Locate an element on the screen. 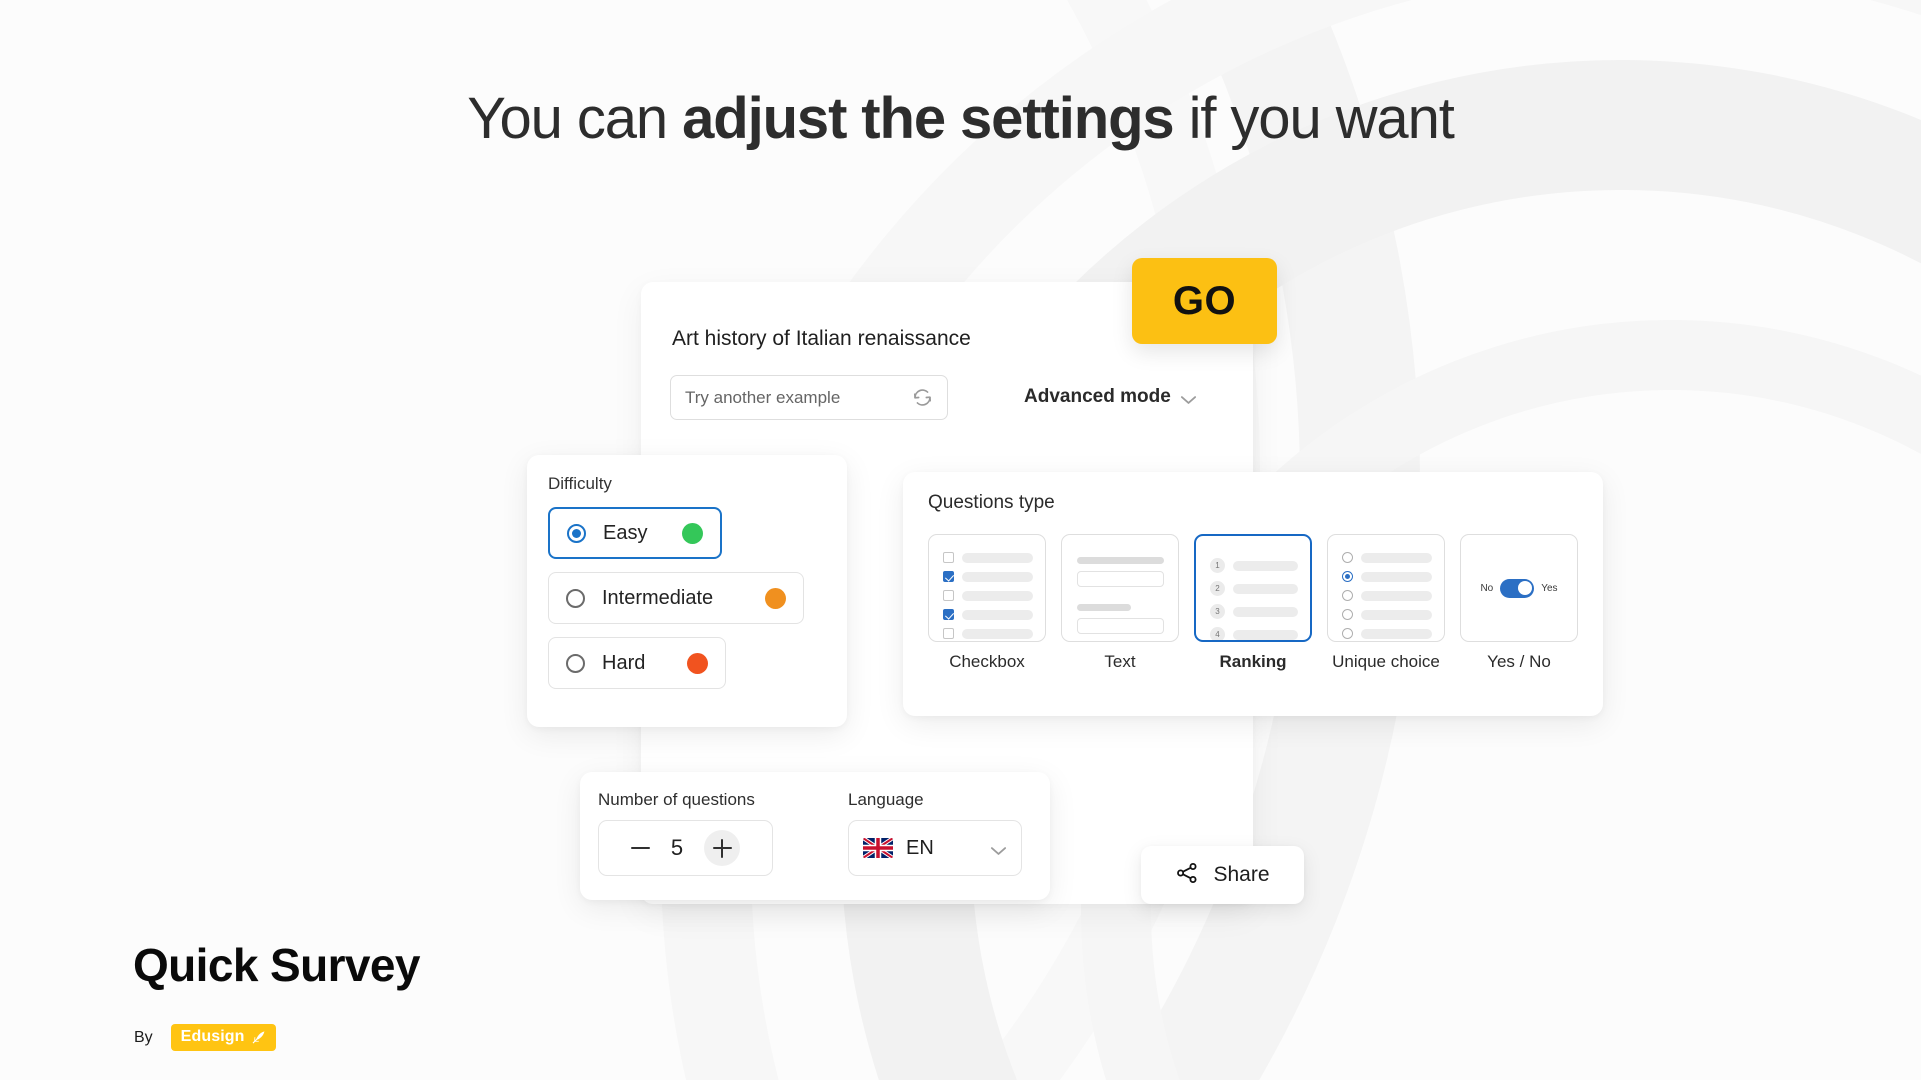  language-label: Language is located at coordinates (886, 799).